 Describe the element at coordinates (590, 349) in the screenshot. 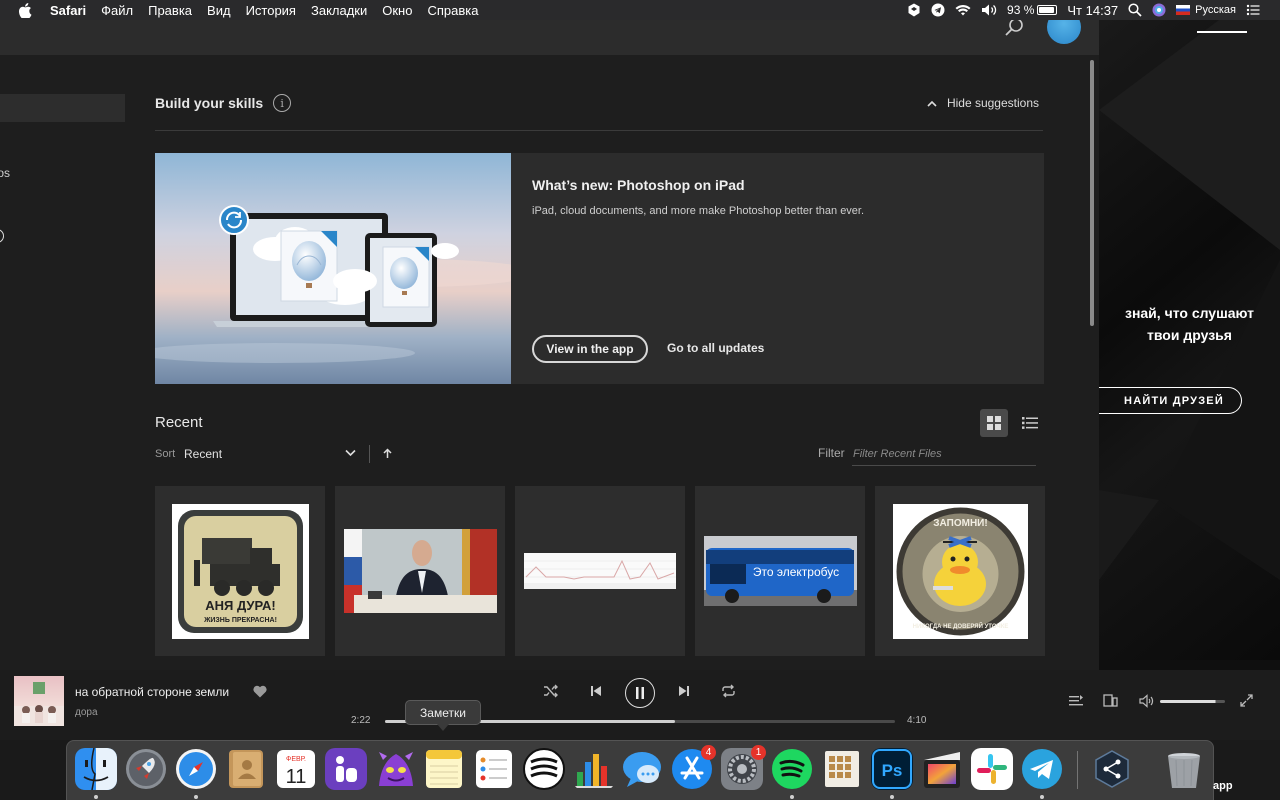

I see `view-in-app-button: View in the app` at that location.